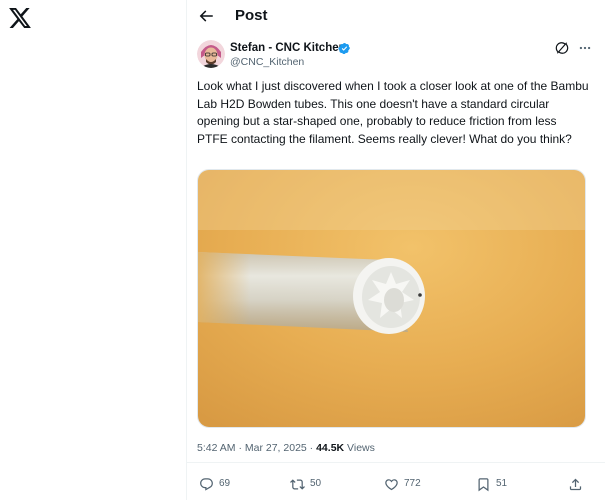 This screenshot has width=605, height=500. I want to click on repost-count: 50, so click(316, 483).